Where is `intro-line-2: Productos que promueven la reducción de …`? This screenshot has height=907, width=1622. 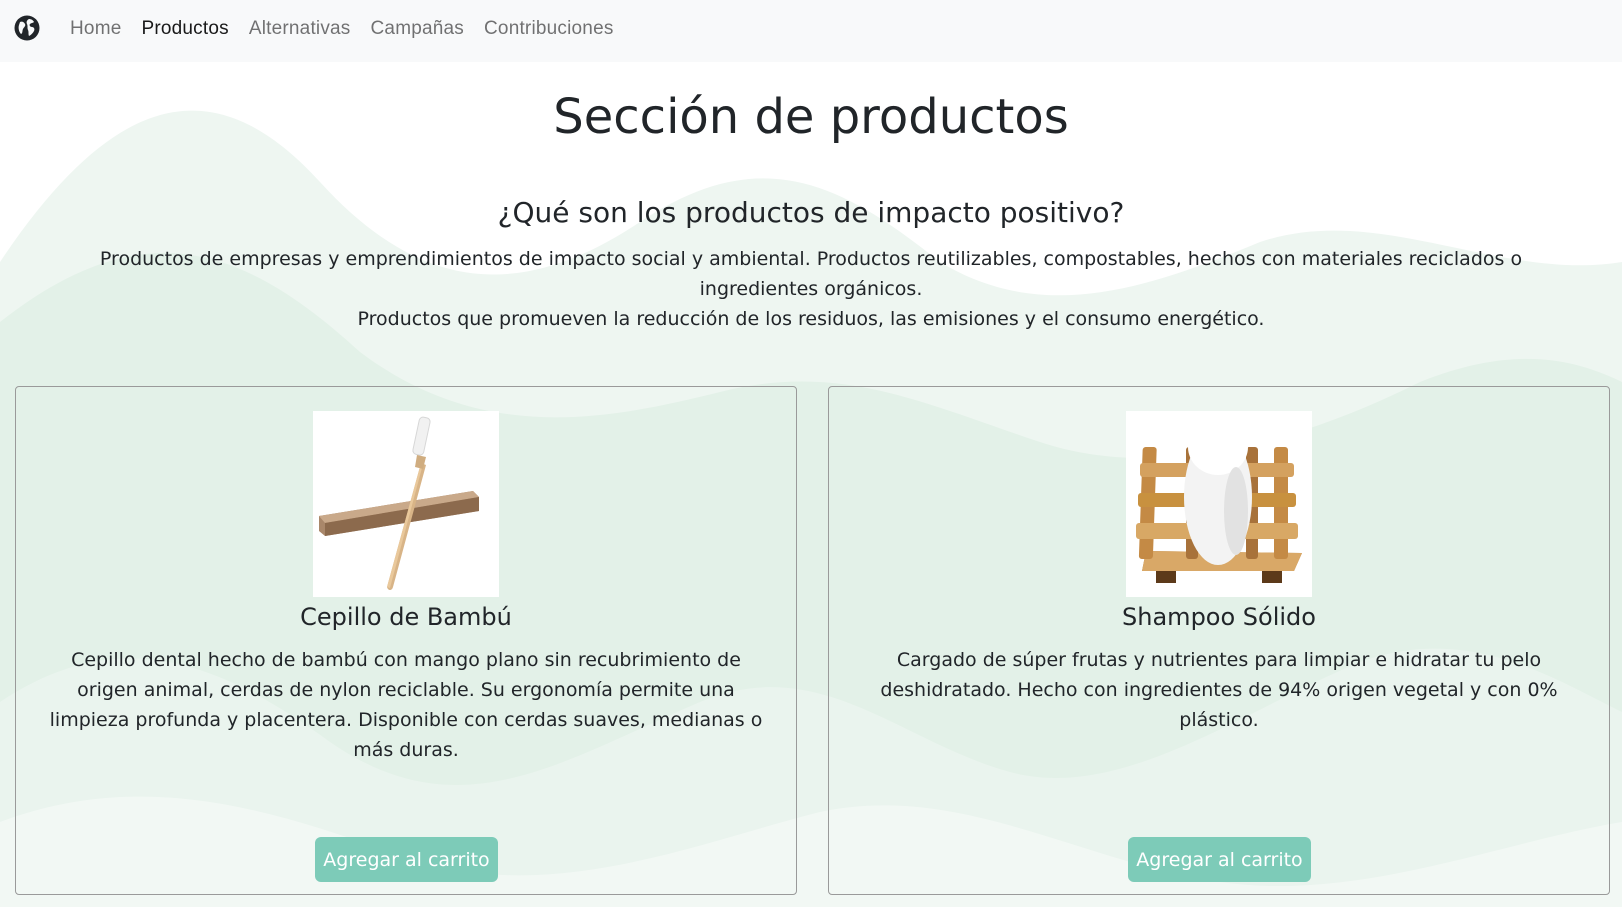
intro-line-2: Productos que promueven la reducción de … is located at coordinates (811, 319).